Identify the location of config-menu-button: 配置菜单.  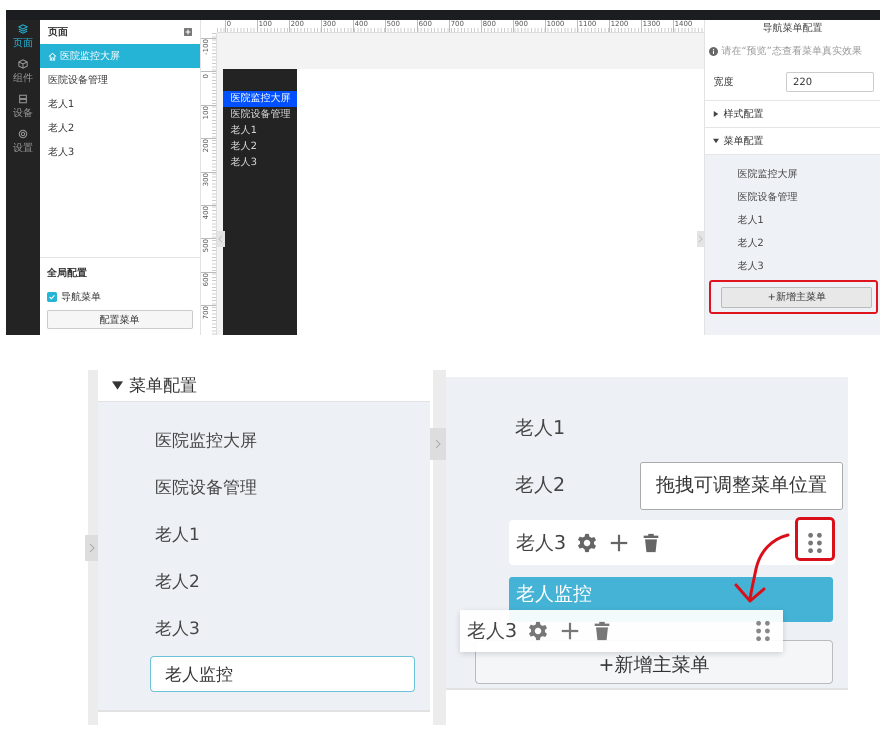
(119, 319).